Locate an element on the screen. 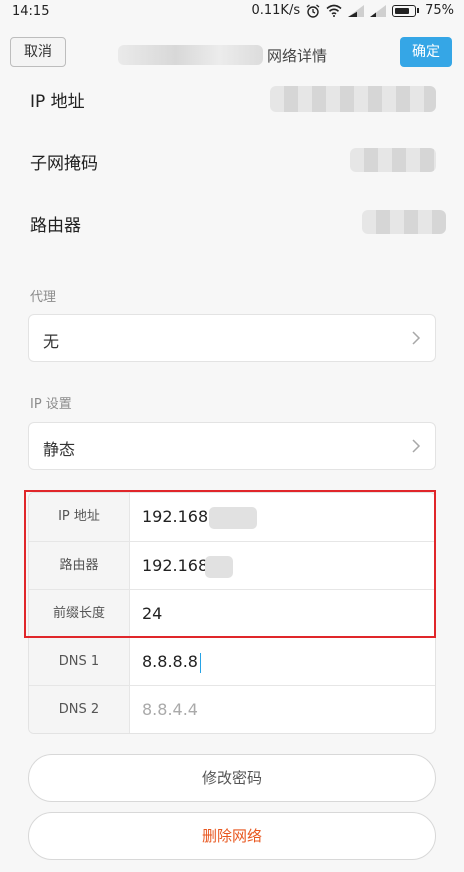 This screenshot has width=464, height=872. network-name-redacted is located at coordinates (190, 55).